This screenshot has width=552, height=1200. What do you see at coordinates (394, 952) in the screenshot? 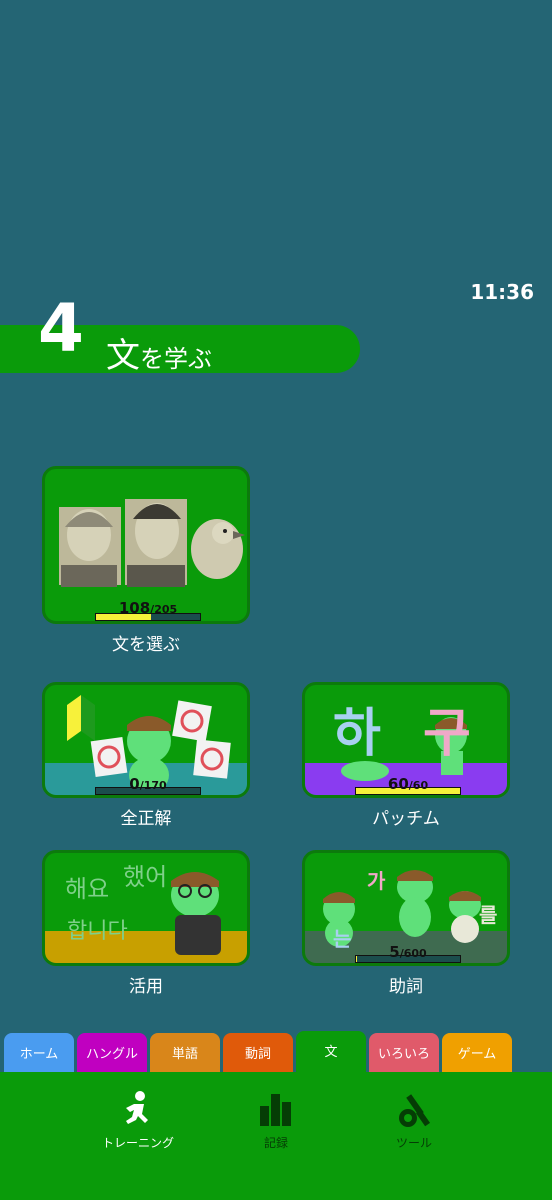
I see `progress-current: 5` at bounding box center [394, 952].